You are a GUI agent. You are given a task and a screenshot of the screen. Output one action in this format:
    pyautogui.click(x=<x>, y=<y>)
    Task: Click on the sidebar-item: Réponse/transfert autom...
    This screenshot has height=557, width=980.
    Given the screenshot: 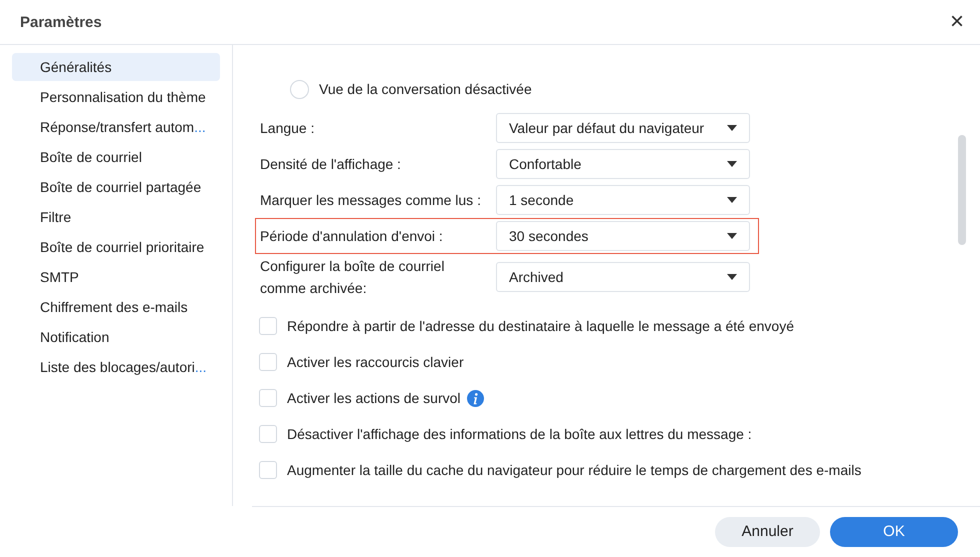 What is the action you would take?
    pyautogui.click(x=116, y=127)
    